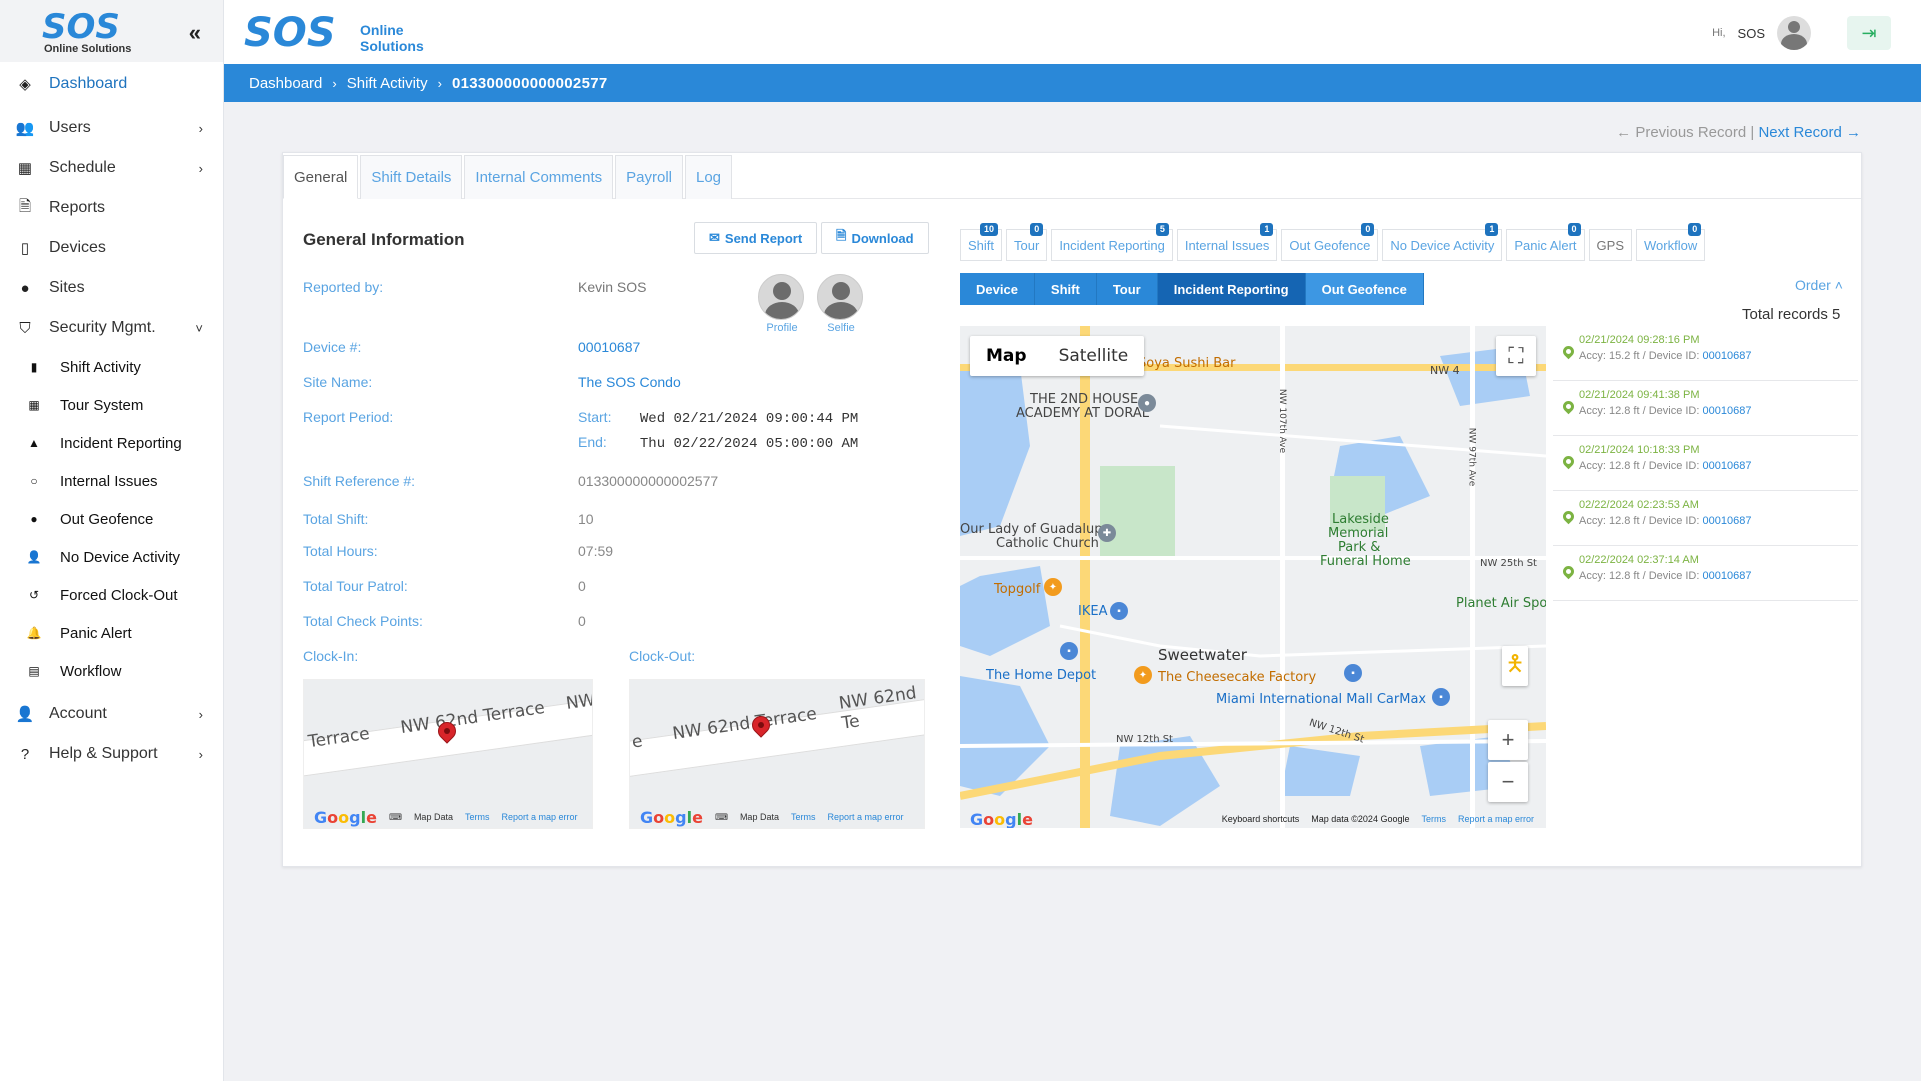  Describe the element at coordinates (1364, 289) in the screenshot. I see `layer-out-geofence: Out Geofence` at that location.